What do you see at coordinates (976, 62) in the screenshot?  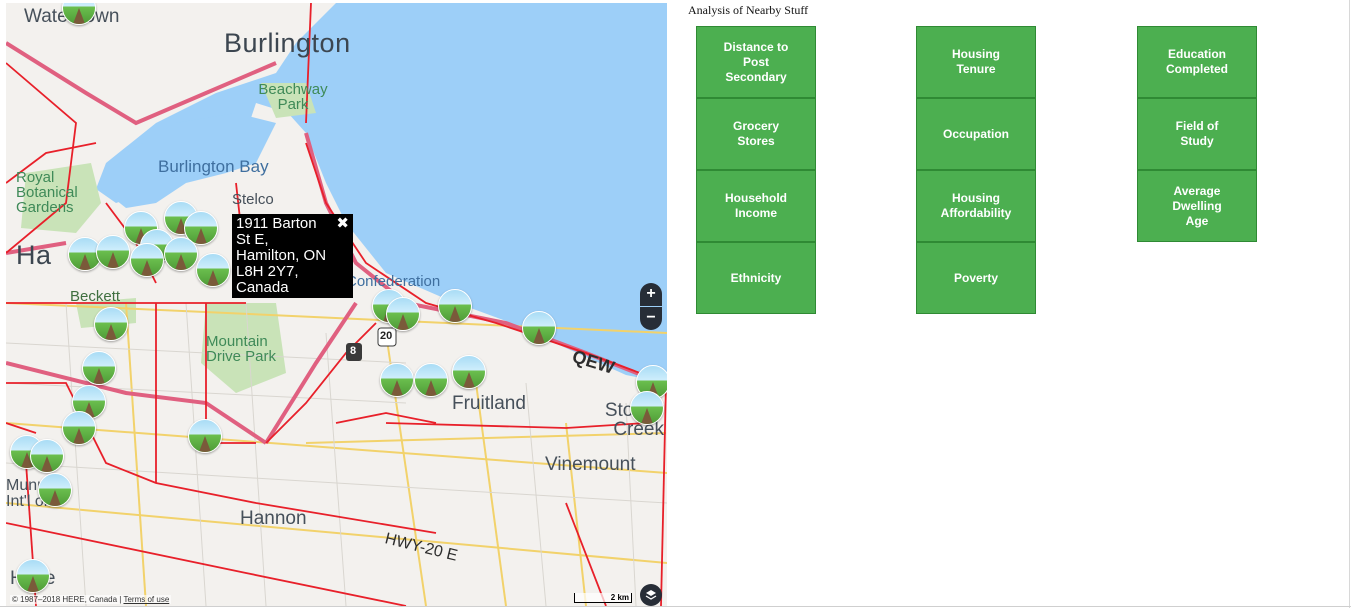 I see `housing-tenure-button: Housing Tenure` at bounding box center [976, 62].